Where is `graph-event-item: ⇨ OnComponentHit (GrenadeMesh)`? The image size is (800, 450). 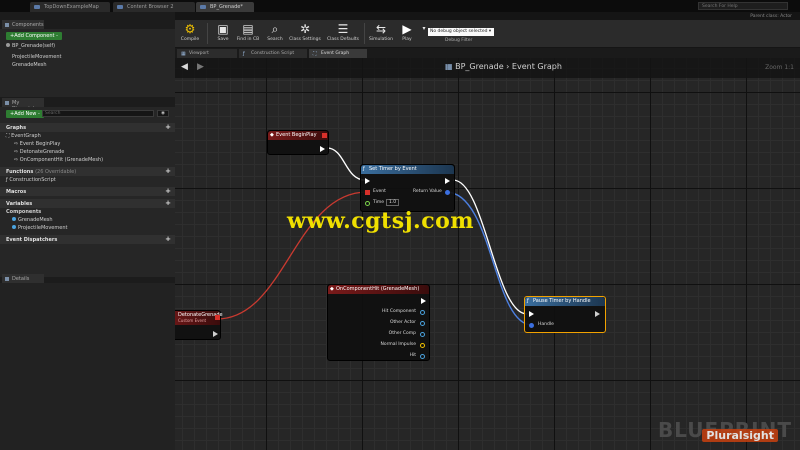 graph-event-item: ⇨ OnComponentHit (GrenadeMesh) is located at coordinates (87, 161).